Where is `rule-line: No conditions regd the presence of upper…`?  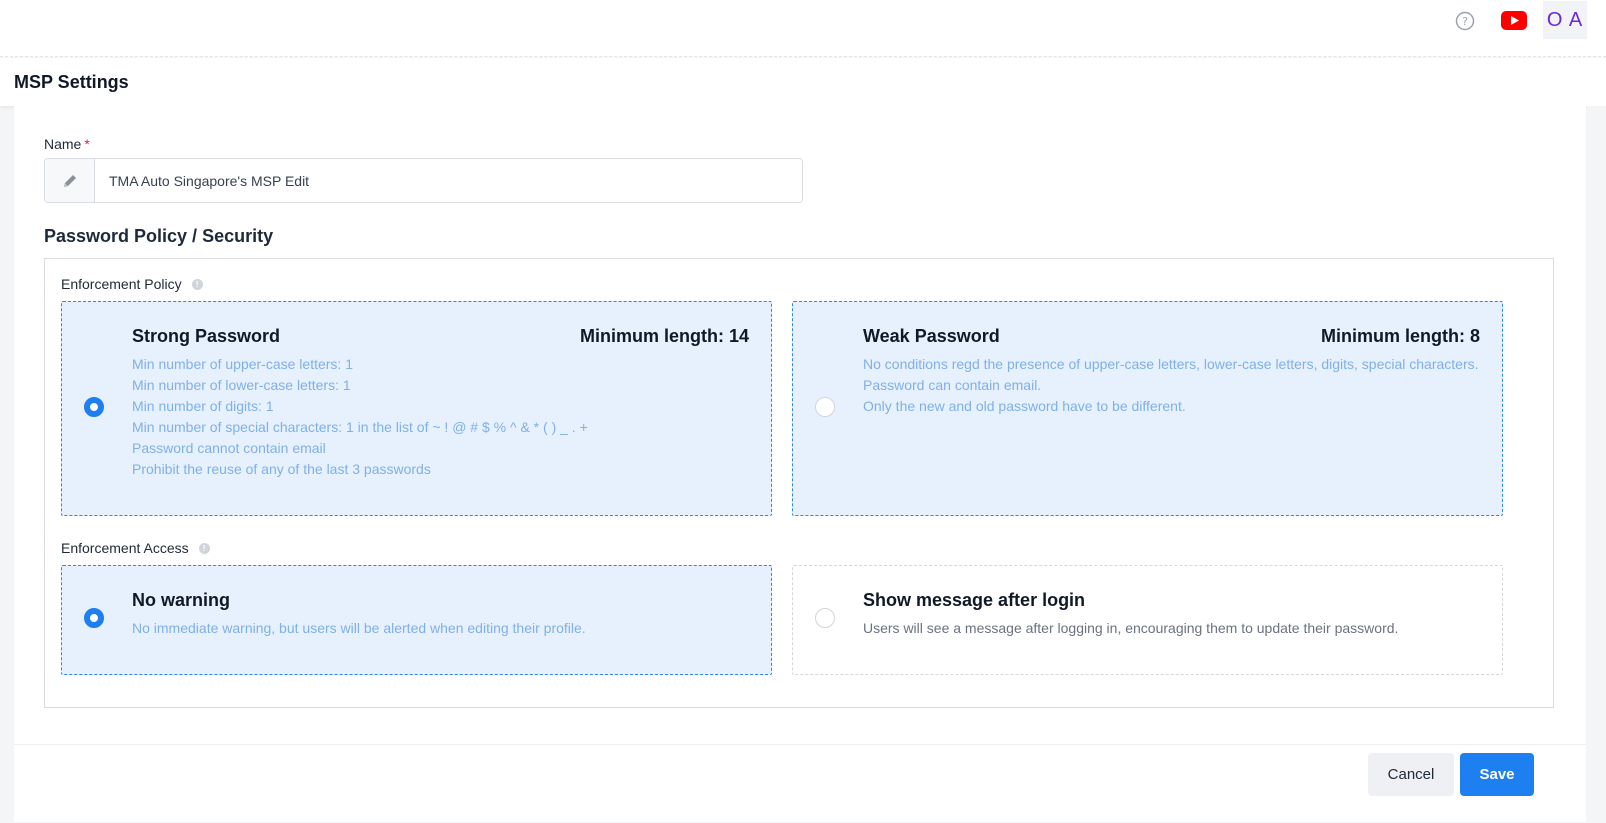 rule-line: No conditions regd the presence of upper… is located at coordinates (1171, 364).